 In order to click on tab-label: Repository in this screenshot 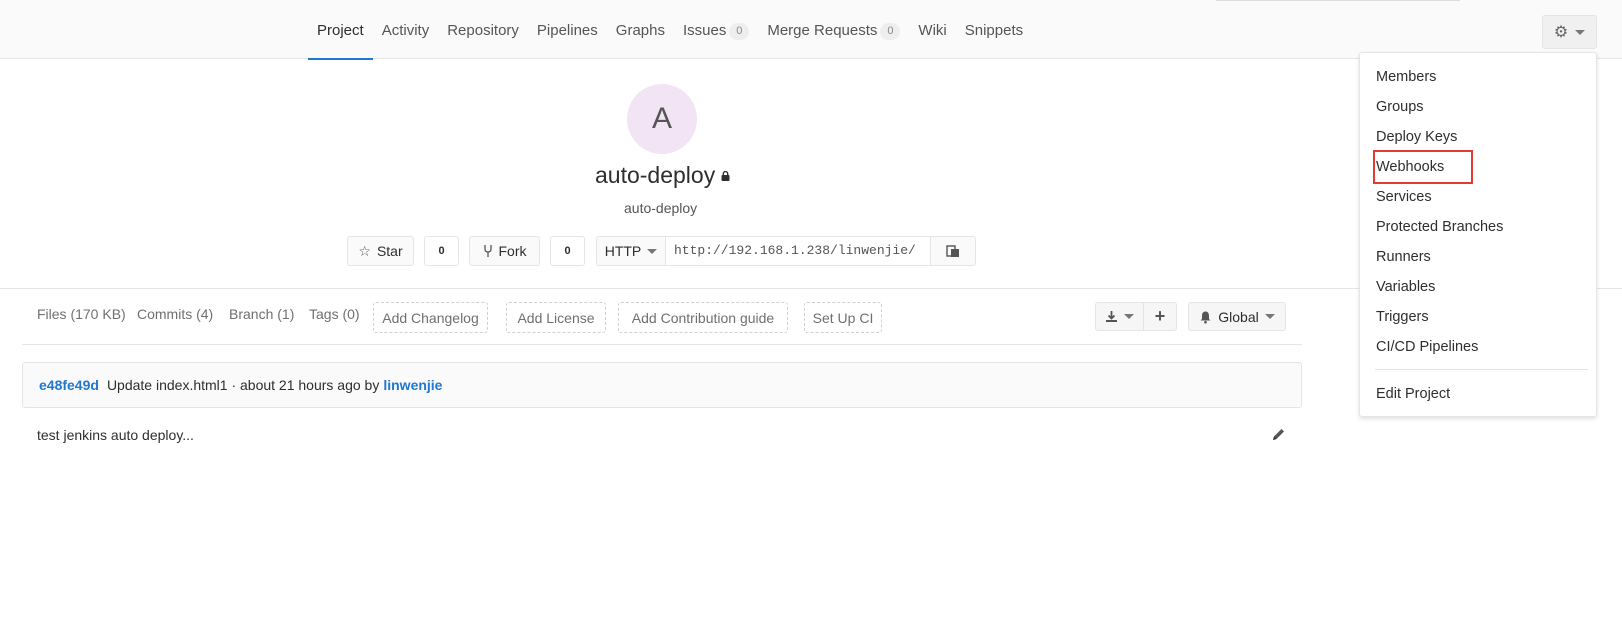, I will do `click(483, 30)`.